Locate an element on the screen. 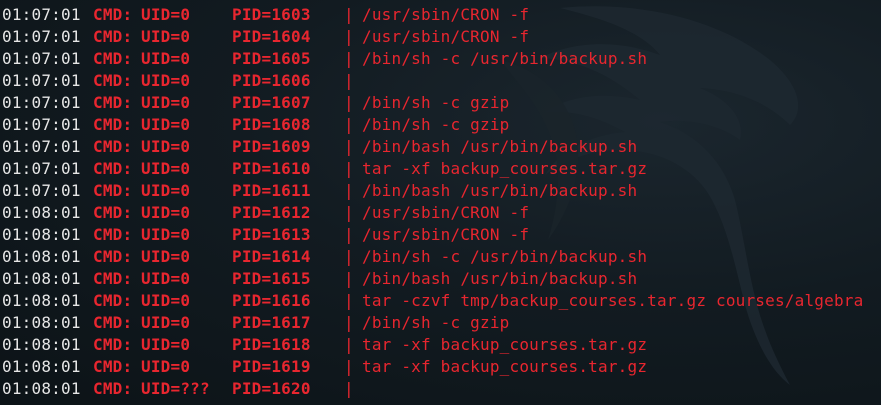 Image resolution: width=881 pixels, height=405 pixels. pid-value: PID=1609 is located at coordinates (271, 146).